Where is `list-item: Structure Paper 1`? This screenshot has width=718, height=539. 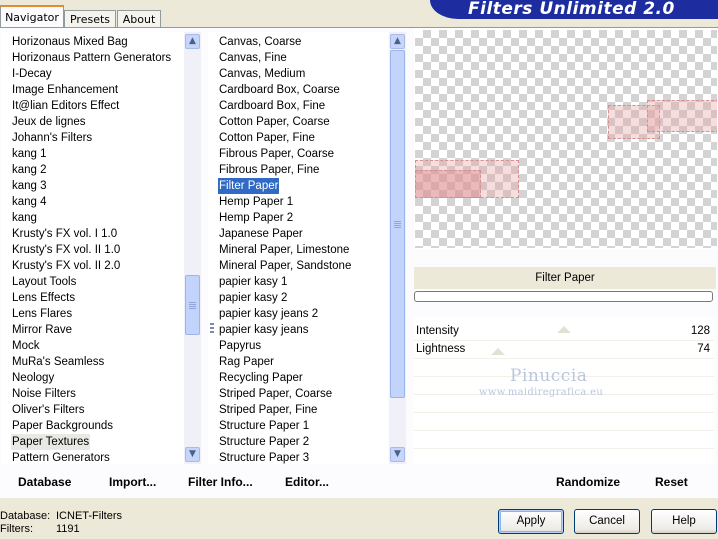 list-item: Structure Paper 1 is located at coordinates (264, 426).